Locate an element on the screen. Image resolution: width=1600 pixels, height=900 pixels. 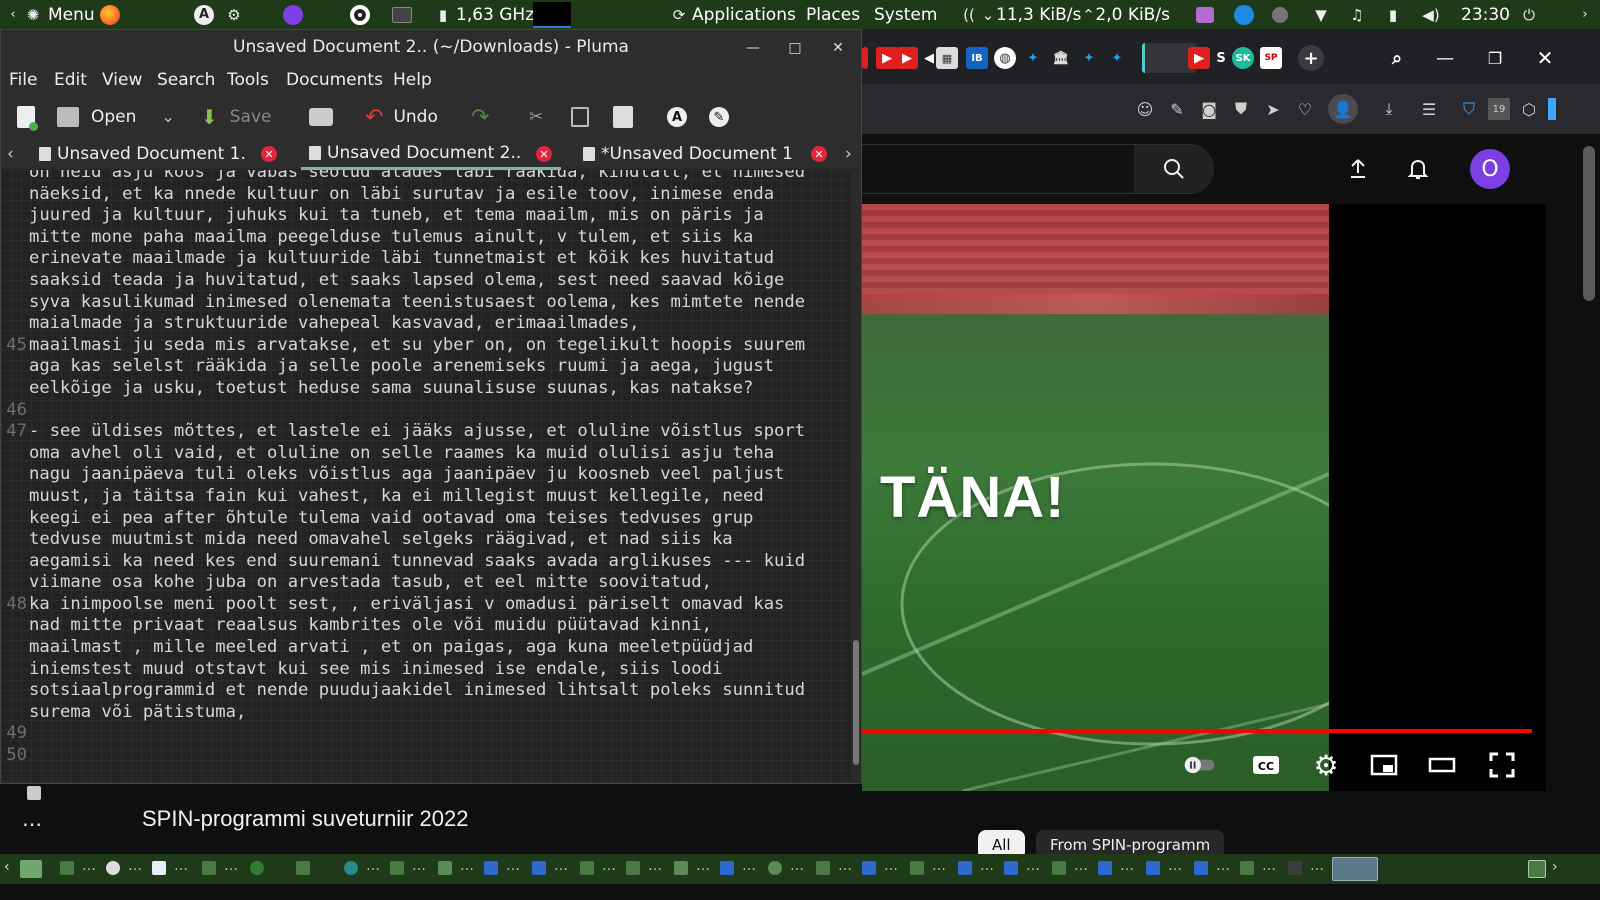
tab-favicon-youtube-3: ▶ is located at coordinates (1199, 58).